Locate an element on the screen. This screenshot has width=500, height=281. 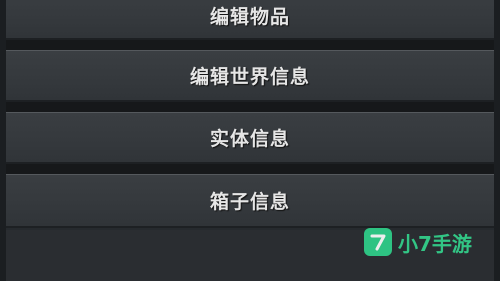
edit-items-button: 编辑物品 is located at coordinates (250, 20).